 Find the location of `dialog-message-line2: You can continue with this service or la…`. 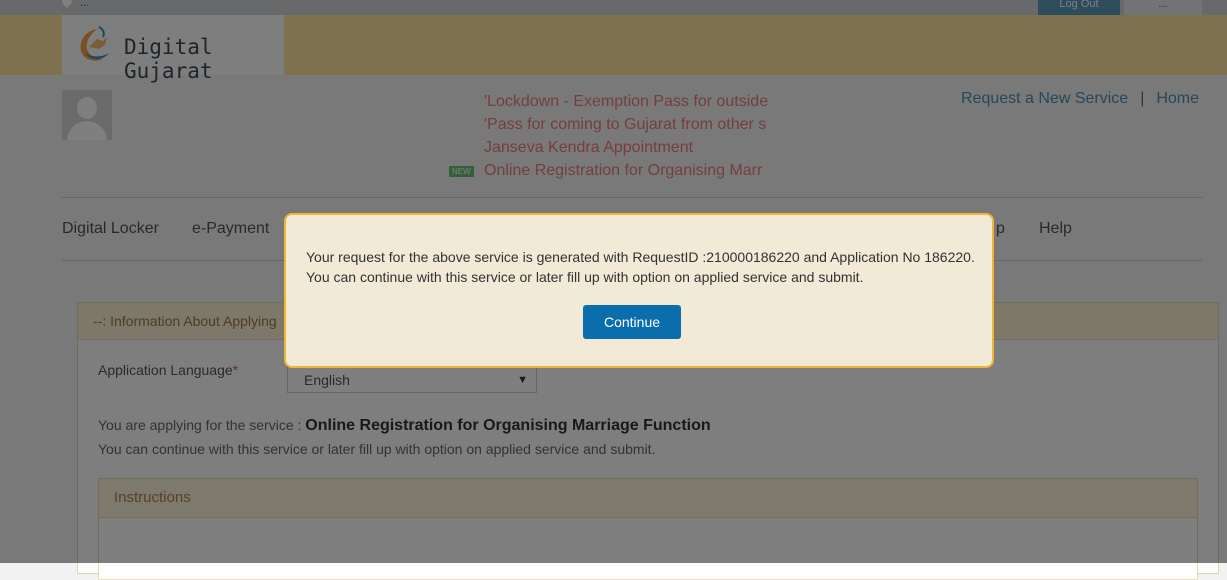

dialog-message-line2: You can continue with this service or la… is located at coordinates (585, 277).